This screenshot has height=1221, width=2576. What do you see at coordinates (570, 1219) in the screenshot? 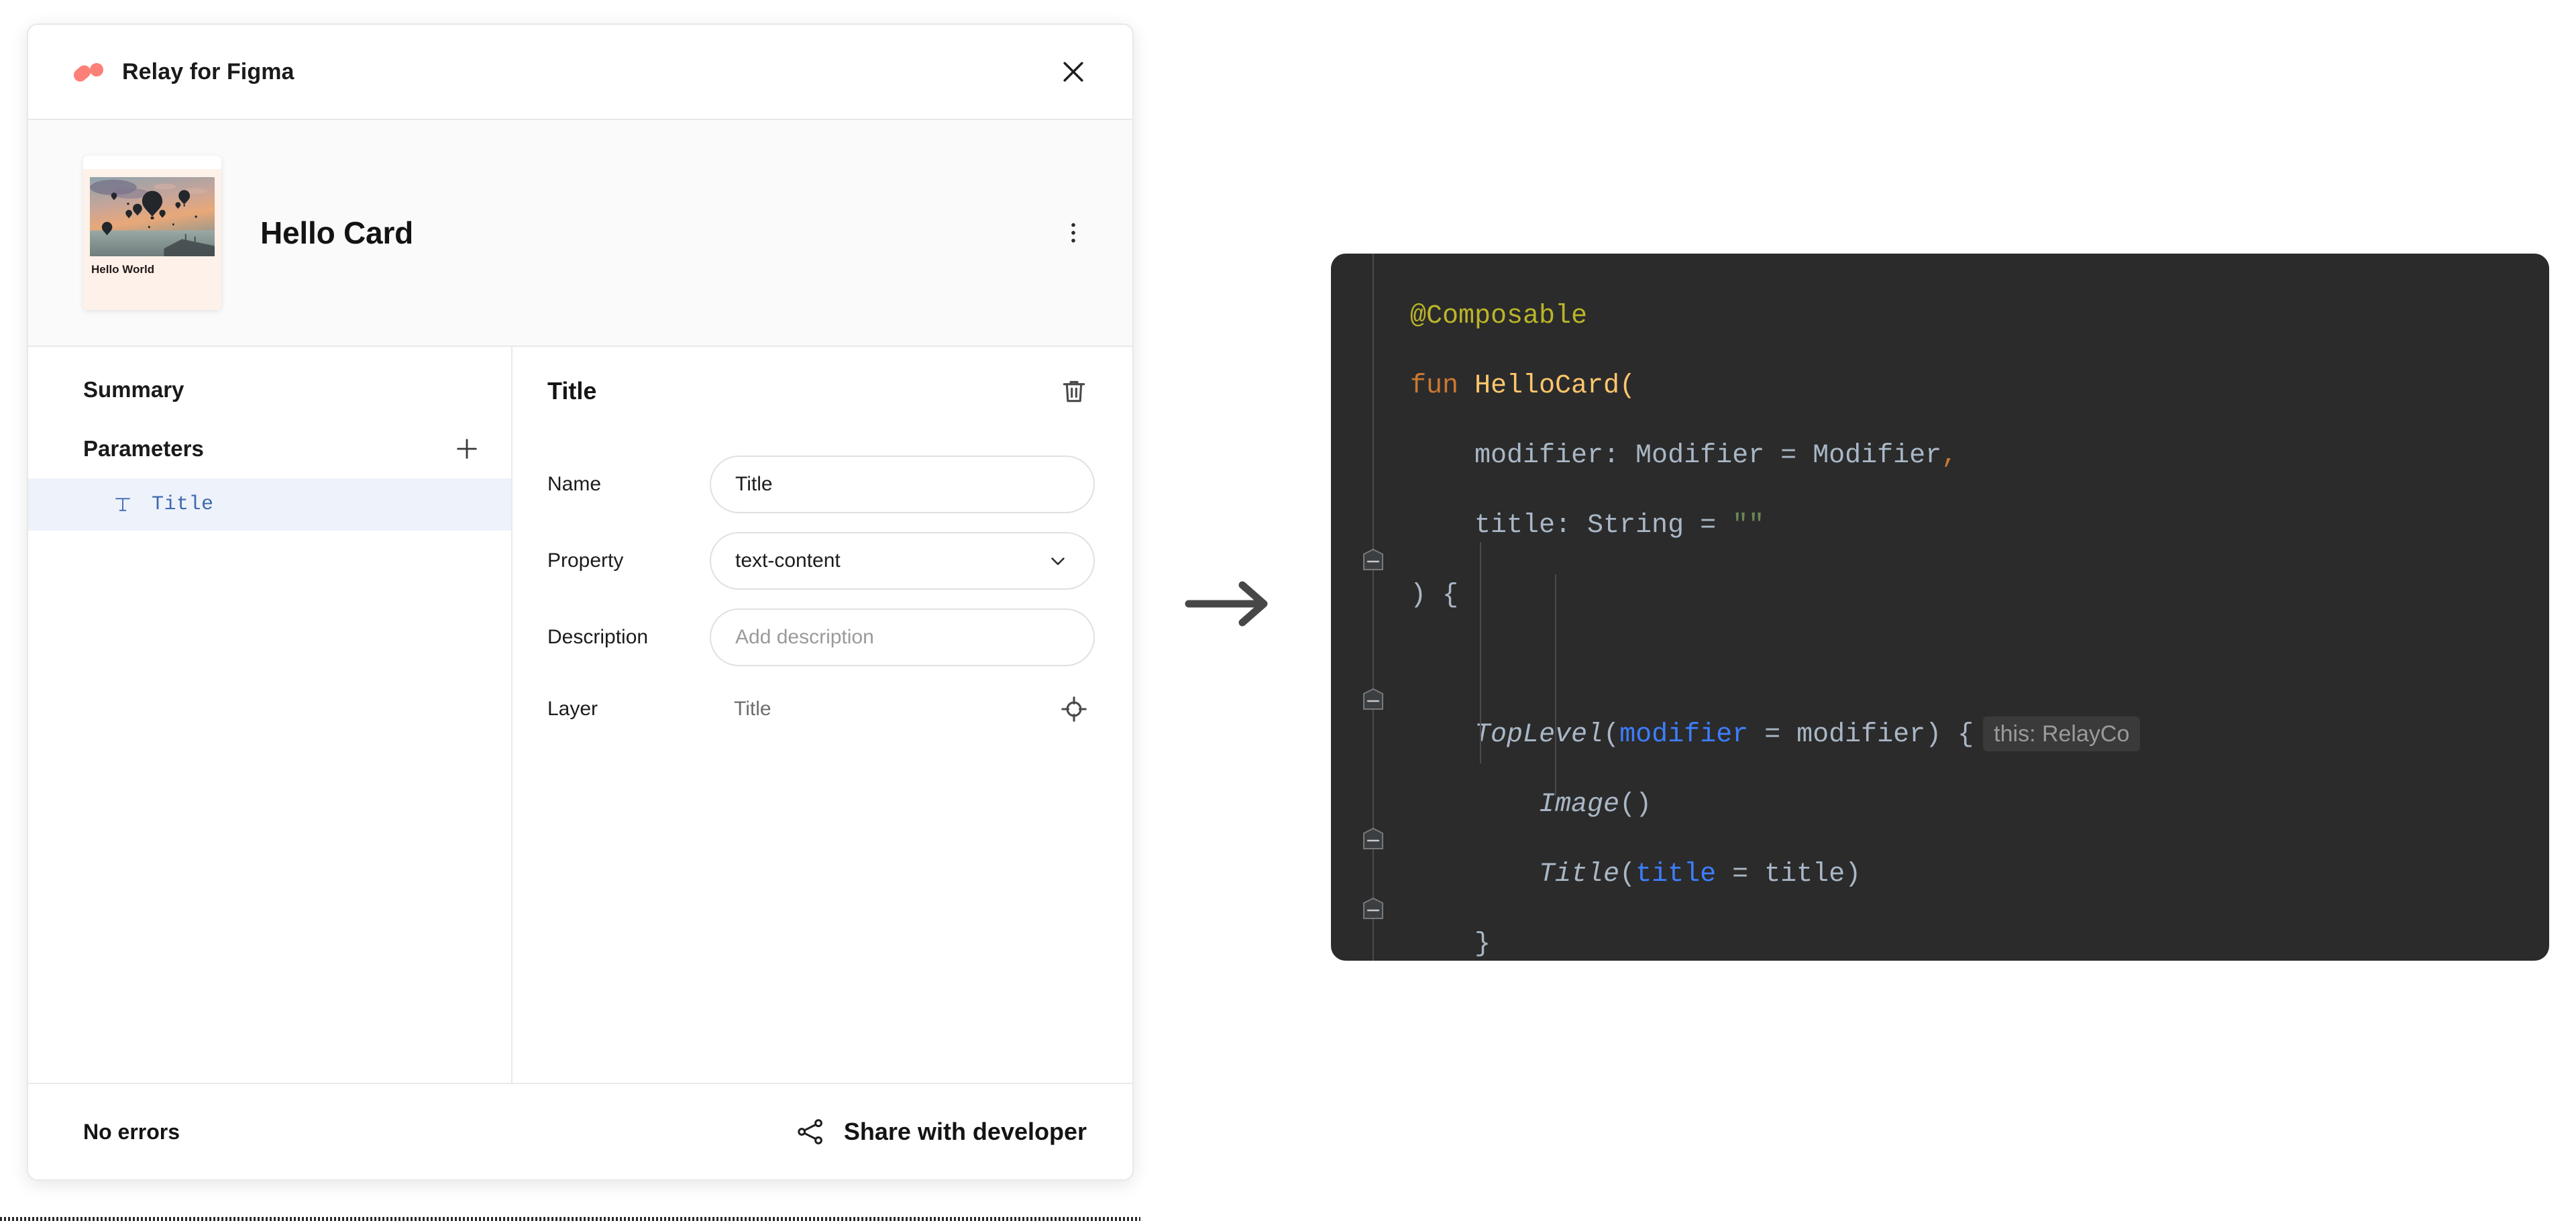
I see `page-bottom-edge` at bounding box center [570, 1219].